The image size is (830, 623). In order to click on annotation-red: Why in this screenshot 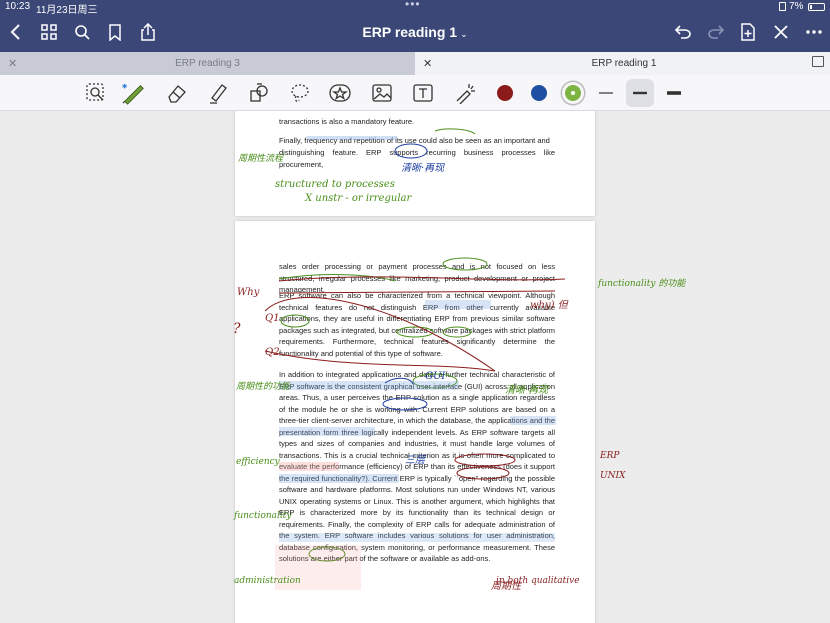, I will do `click(248, 292)`.